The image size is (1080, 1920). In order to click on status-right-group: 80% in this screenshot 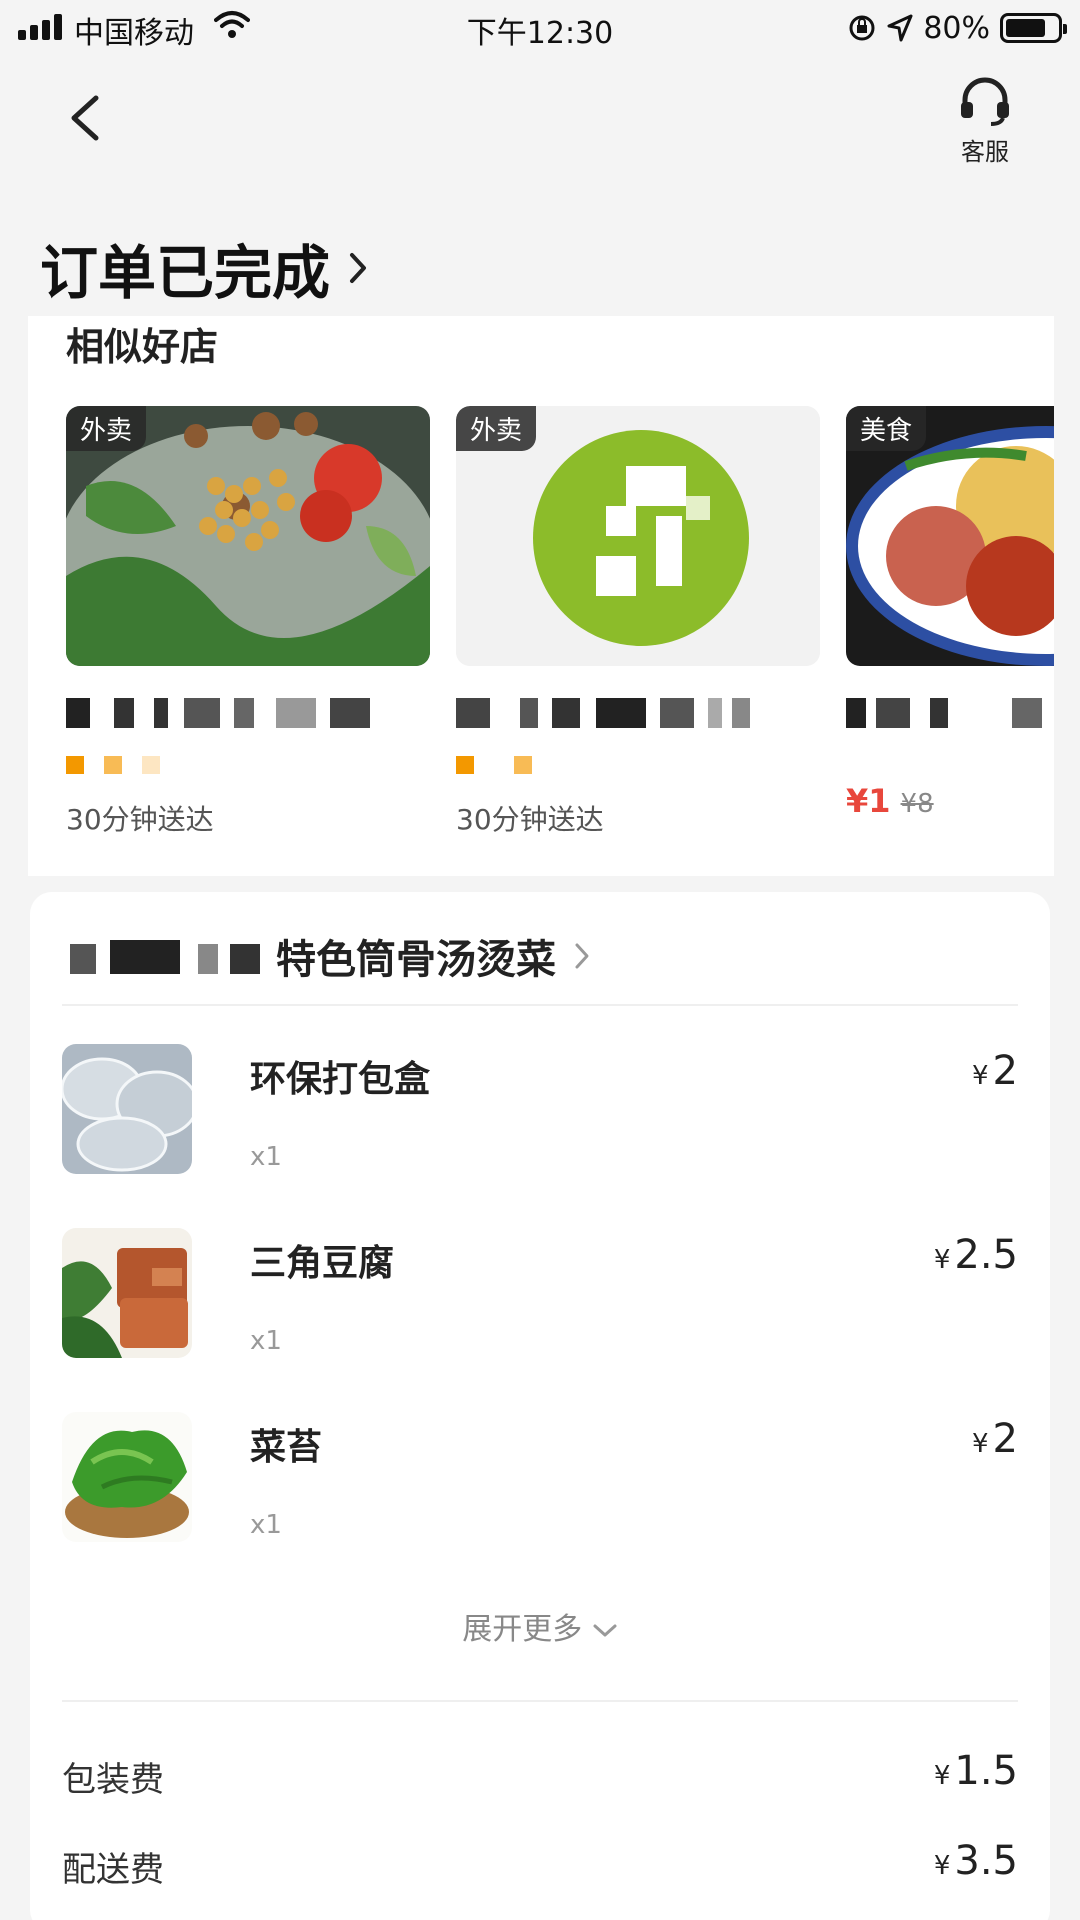, I will do `click(957, 28)`.